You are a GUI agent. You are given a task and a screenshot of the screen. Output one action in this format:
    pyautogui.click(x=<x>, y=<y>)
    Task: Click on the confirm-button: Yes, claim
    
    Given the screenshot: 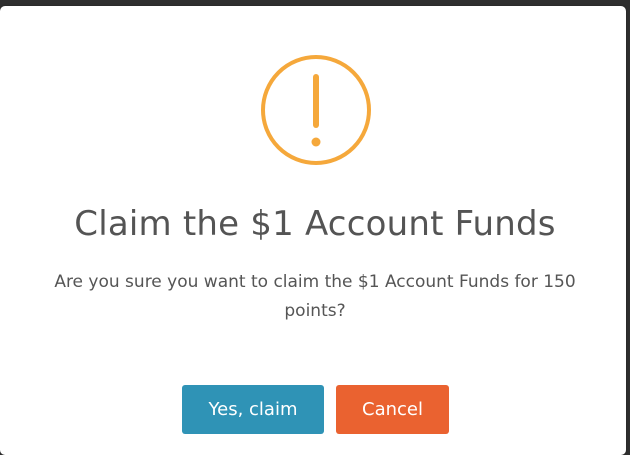 What is the action you would take?
    pyautogui.click(x=253, y=409)
    